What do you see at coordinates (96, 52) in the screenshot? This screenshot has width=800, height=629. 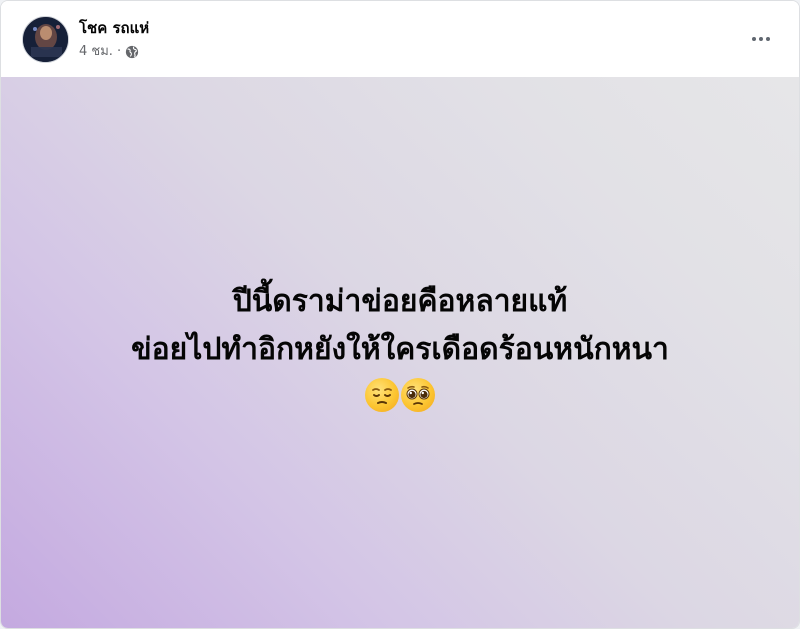 I see `post-time: 4 ชม.` at bounding box center [96, 52].